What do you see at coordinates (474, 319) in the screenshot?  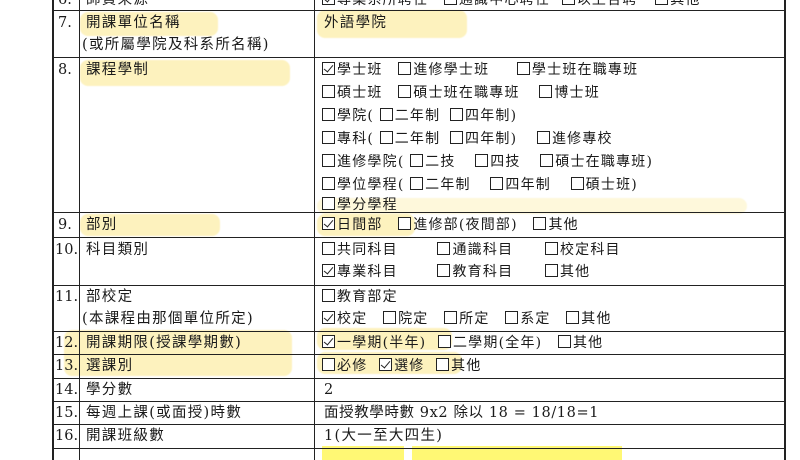 I see `option-label: 所定` at bounding box center [474, 319].